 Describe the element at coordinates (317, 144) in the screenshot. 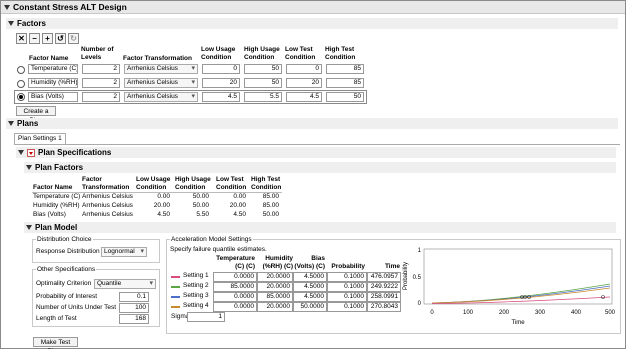

I see `tab-panel-border` at that location.